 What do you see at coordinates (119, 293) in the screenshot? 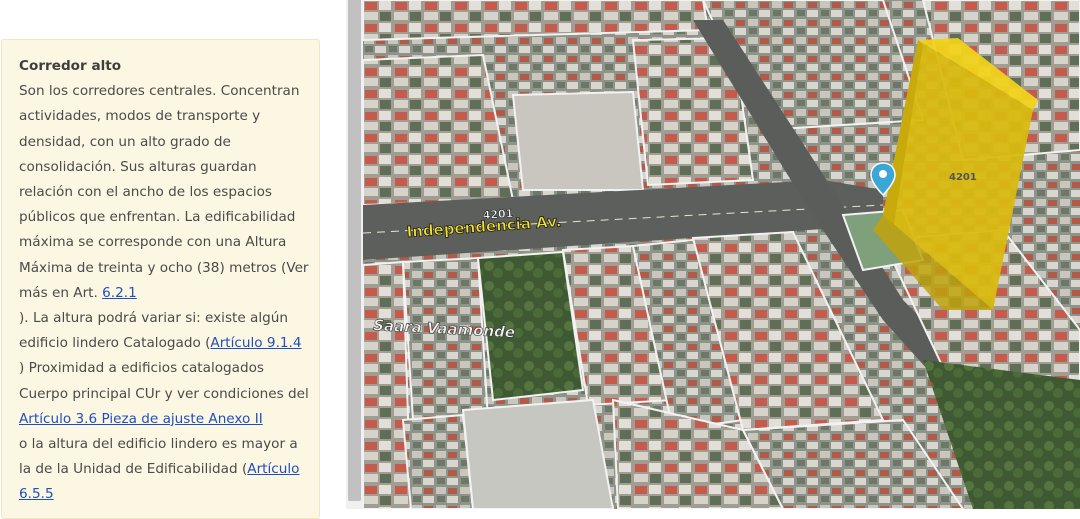
I see `article-6-2-1-link: 6.2.1` at bounding box center [119, 293].